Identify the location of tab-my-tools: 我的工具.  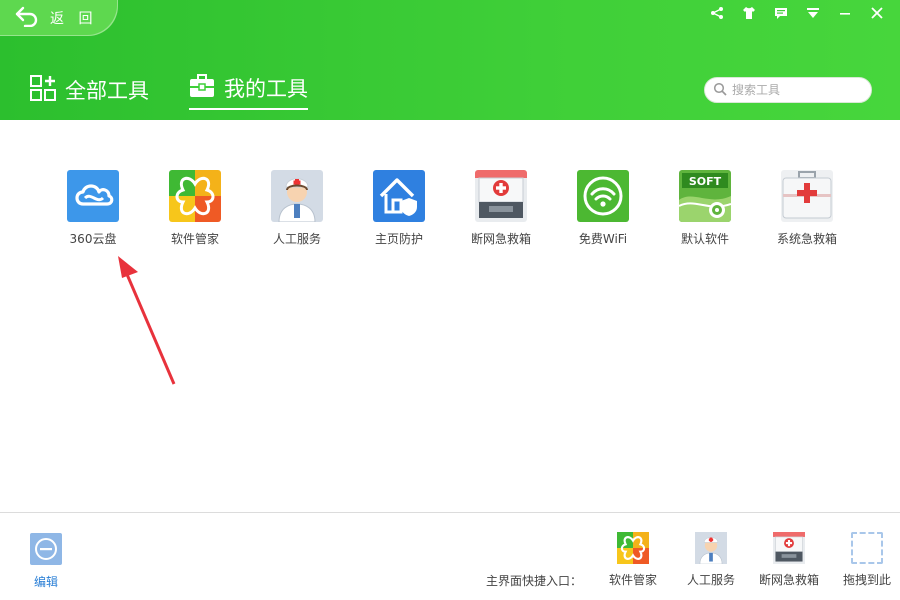
(248, 90).